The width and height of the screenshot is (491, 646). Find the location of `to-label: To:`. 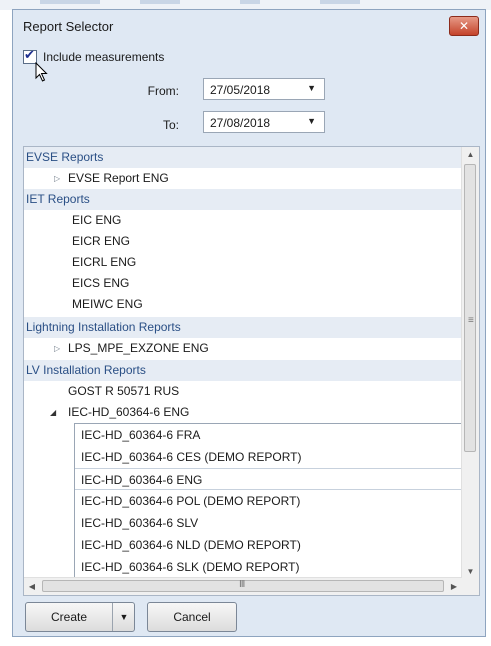

to-label: To: is located at coordinates (170, 125).